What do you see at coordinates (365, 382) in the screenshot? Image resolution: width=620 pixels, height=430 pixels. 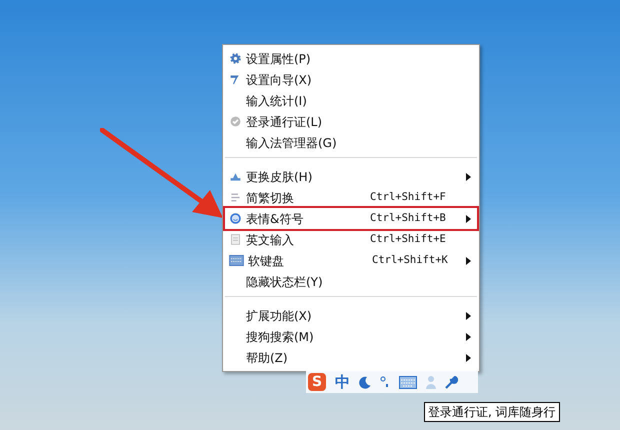 I see `moon-icon` at bounding box center [365, 382].